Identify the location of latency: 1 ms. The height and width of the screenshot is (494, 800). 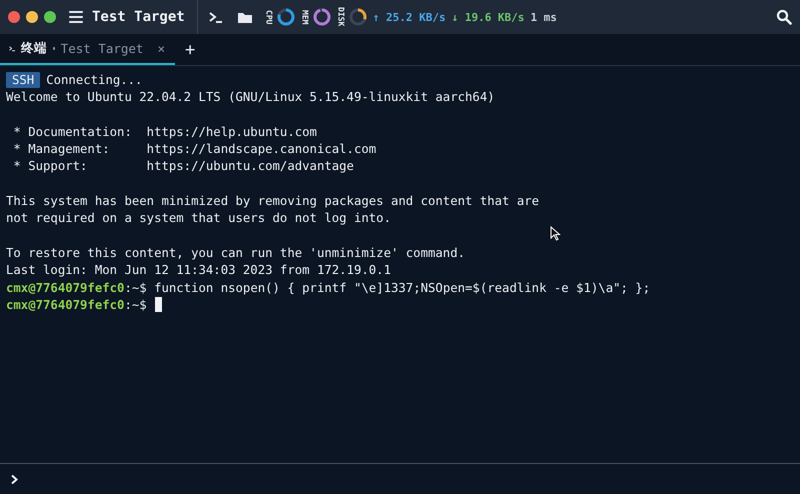
(543, 17).